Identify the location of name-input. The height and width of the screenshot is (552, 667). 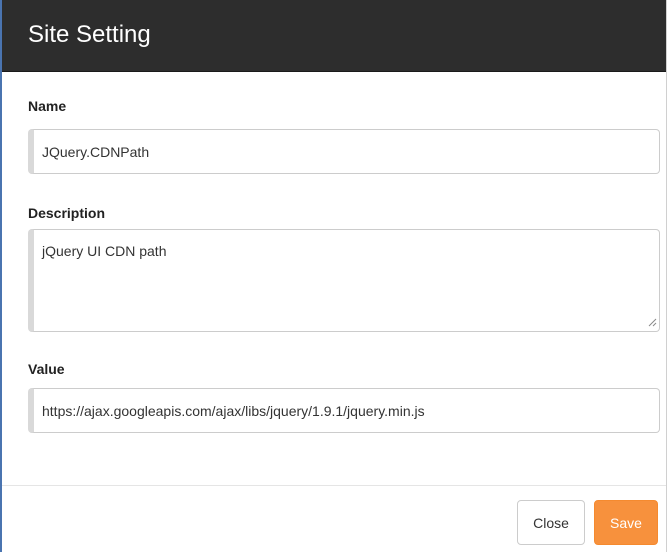
(344, 151).